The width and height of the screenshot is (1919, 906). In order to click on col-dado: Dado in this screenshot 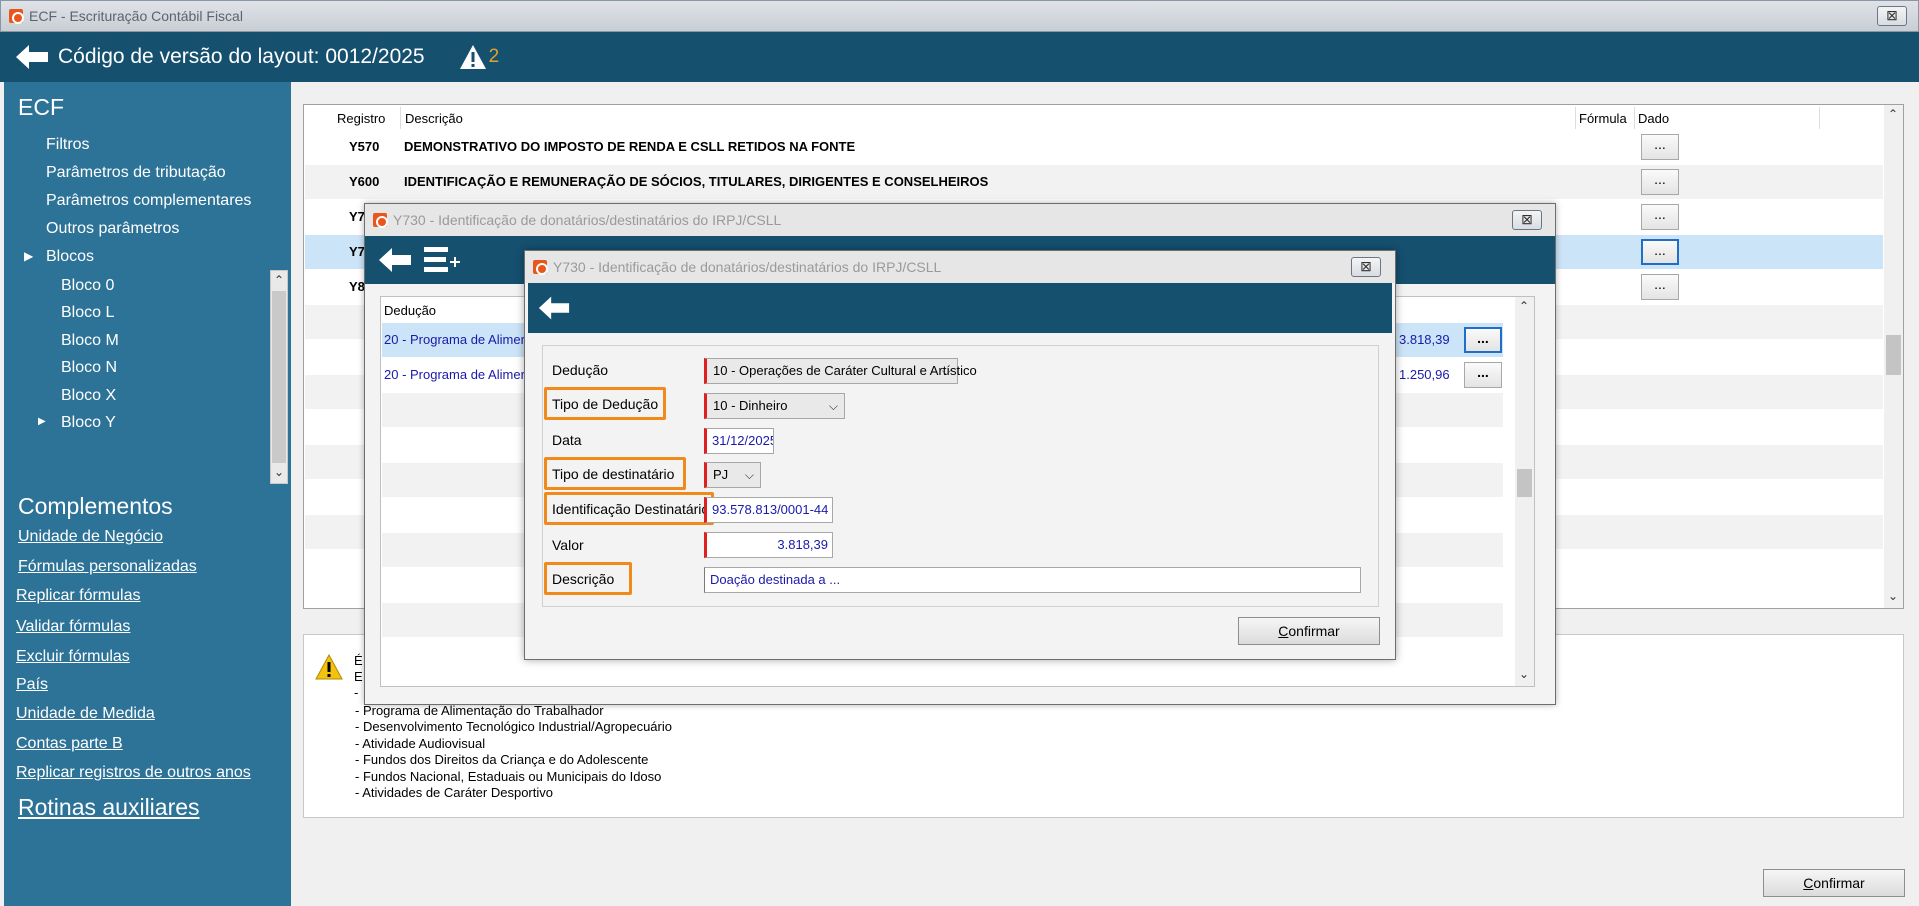, I will do `click(1653, 118)`.